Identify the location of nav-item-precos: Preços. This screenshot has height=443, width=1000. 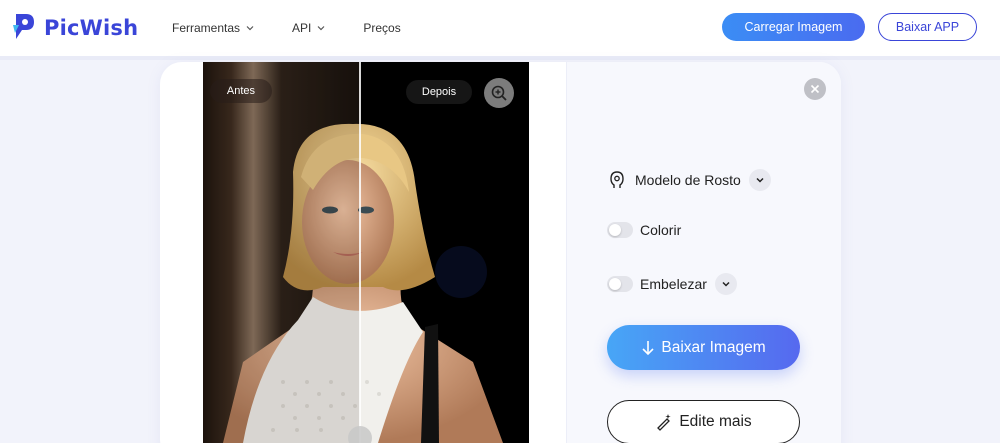
(381, 28).